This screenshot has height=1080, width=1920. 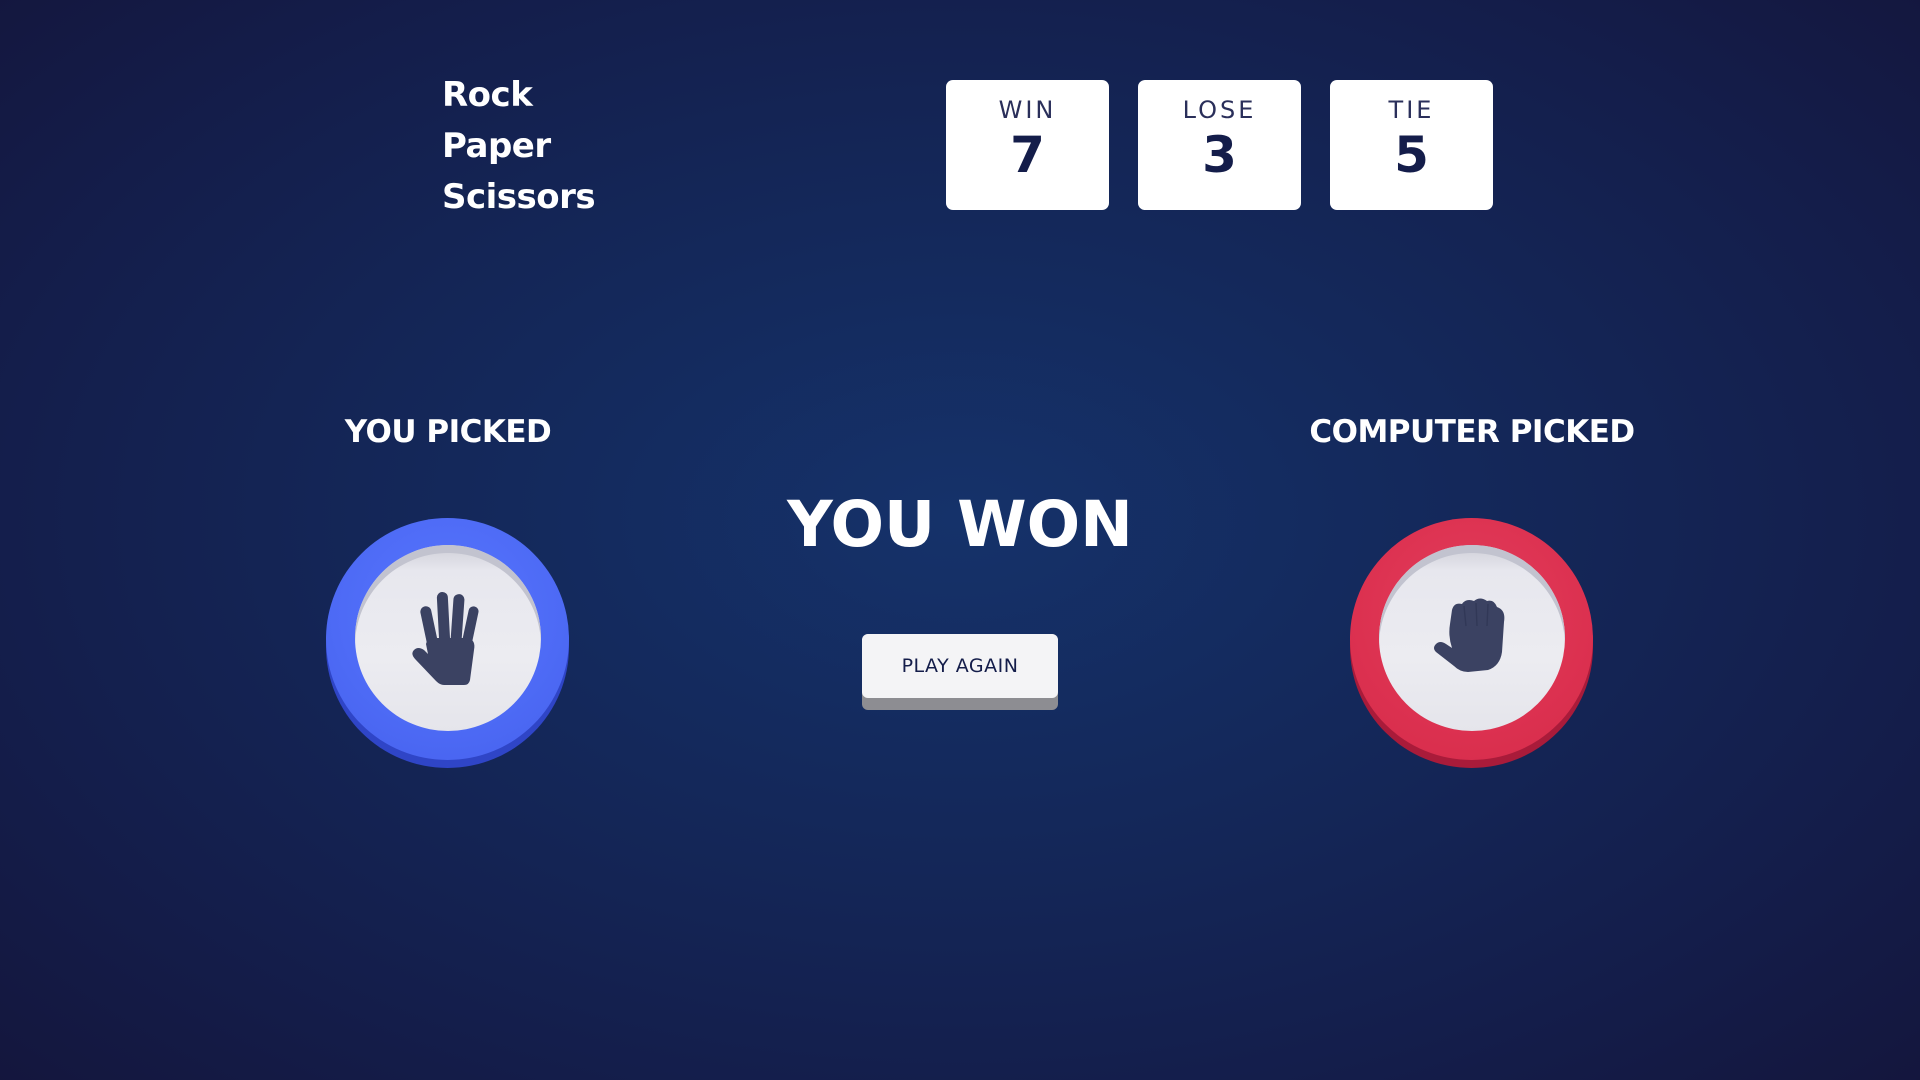 I want to click on score-card-win: WIN 7, so click(x=1027, y=145).